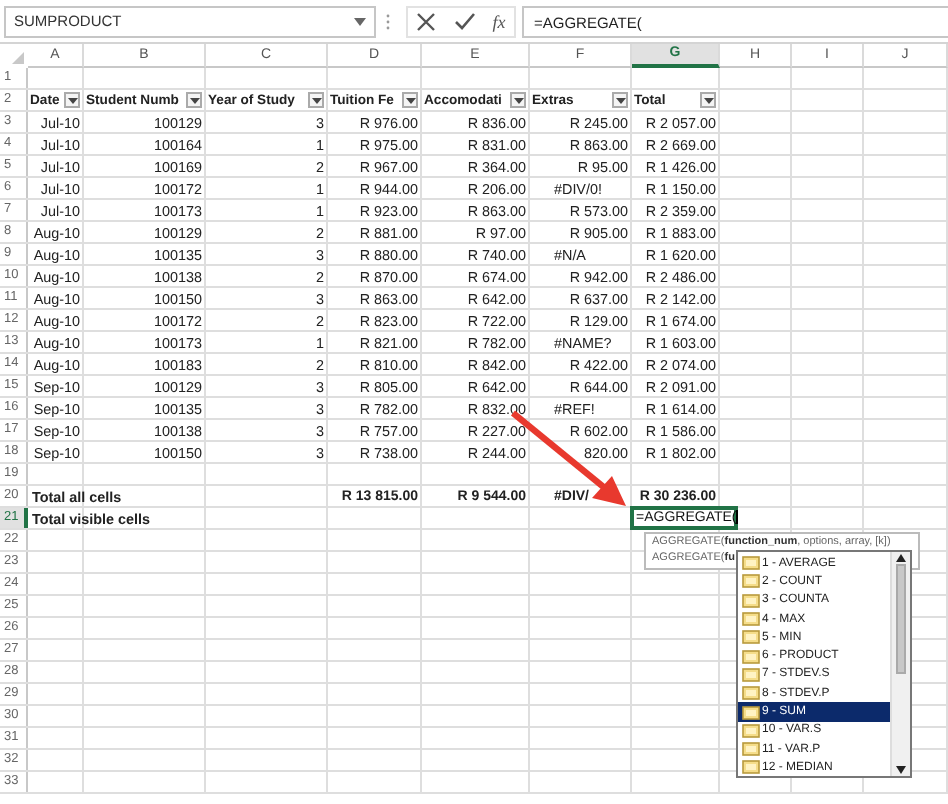 This screenshot has width=948, height=804. What do you see at coordinates (901, 770) in the screenshot?
I see `scroll-down-icon` at bounding box center [901, 770].